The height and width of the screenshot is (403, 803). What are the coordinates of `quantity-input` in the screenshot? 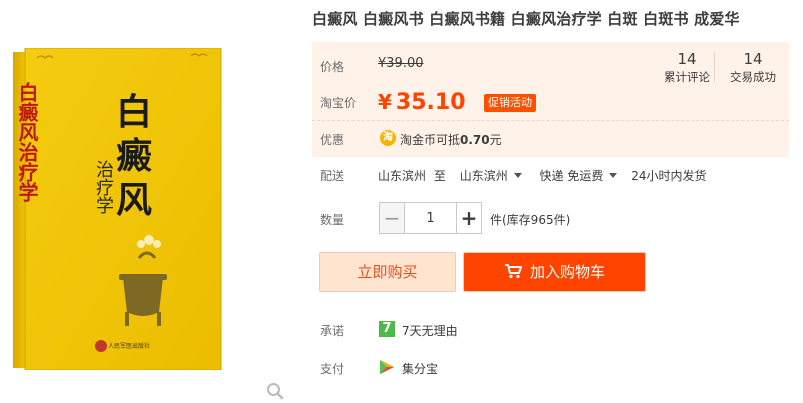 It's located at (430, 218).